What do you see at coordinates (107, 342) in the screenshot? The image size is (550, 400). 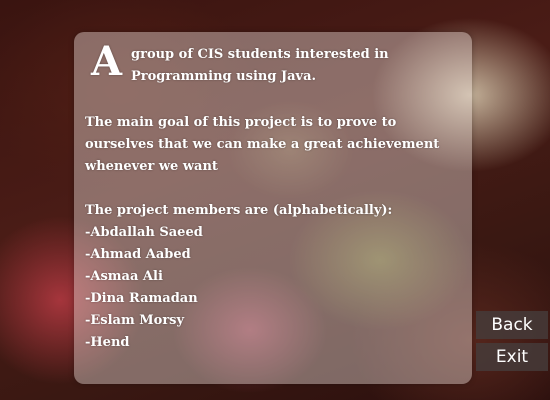 I see `member-item: -Hend` at bounding box center [107, 342].